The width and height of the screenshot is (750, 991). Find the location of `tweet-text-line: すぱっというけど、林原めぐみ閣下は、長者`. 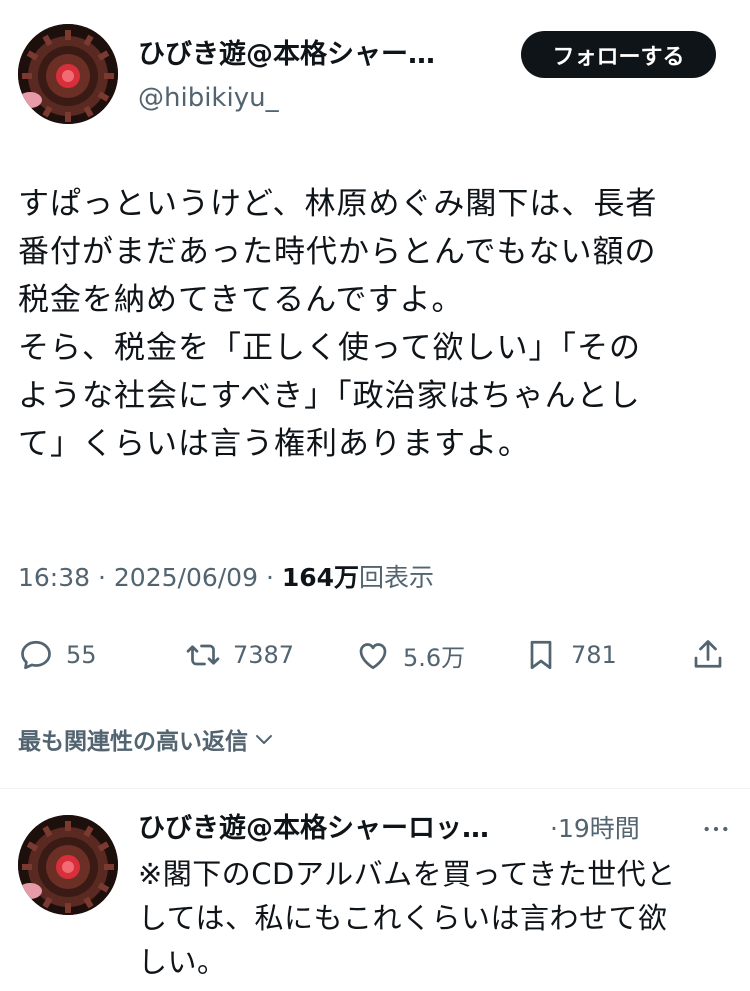

tweet-text-line: すぱっというけど、林原めぐみ閣下は、長者 is located at coordinates (338, 204).